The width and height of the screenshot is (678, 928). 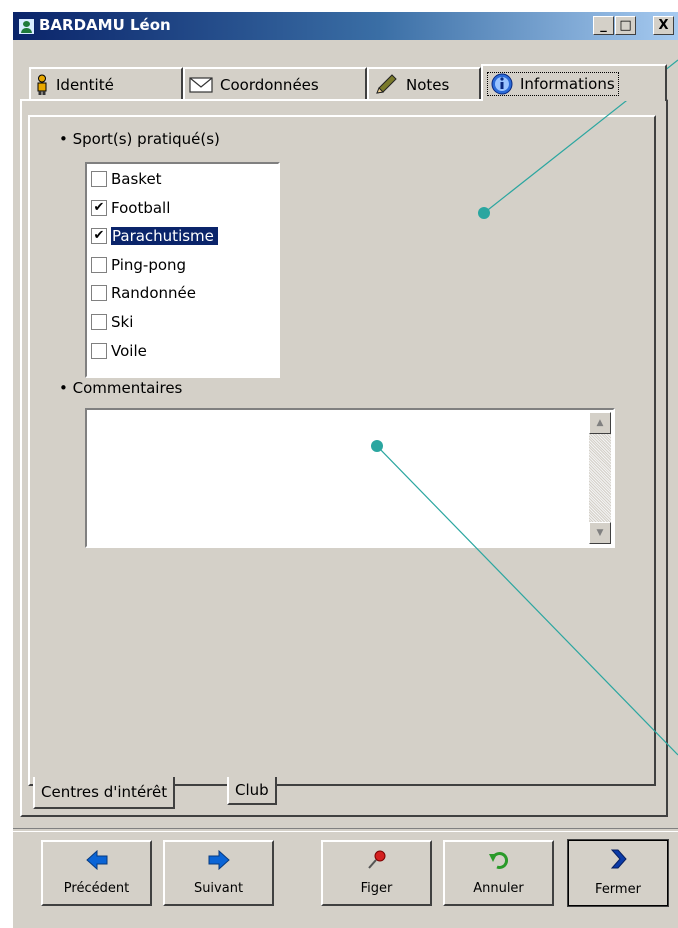 I want to click on pin-button-label: Figer, so click(x=376, y=888).